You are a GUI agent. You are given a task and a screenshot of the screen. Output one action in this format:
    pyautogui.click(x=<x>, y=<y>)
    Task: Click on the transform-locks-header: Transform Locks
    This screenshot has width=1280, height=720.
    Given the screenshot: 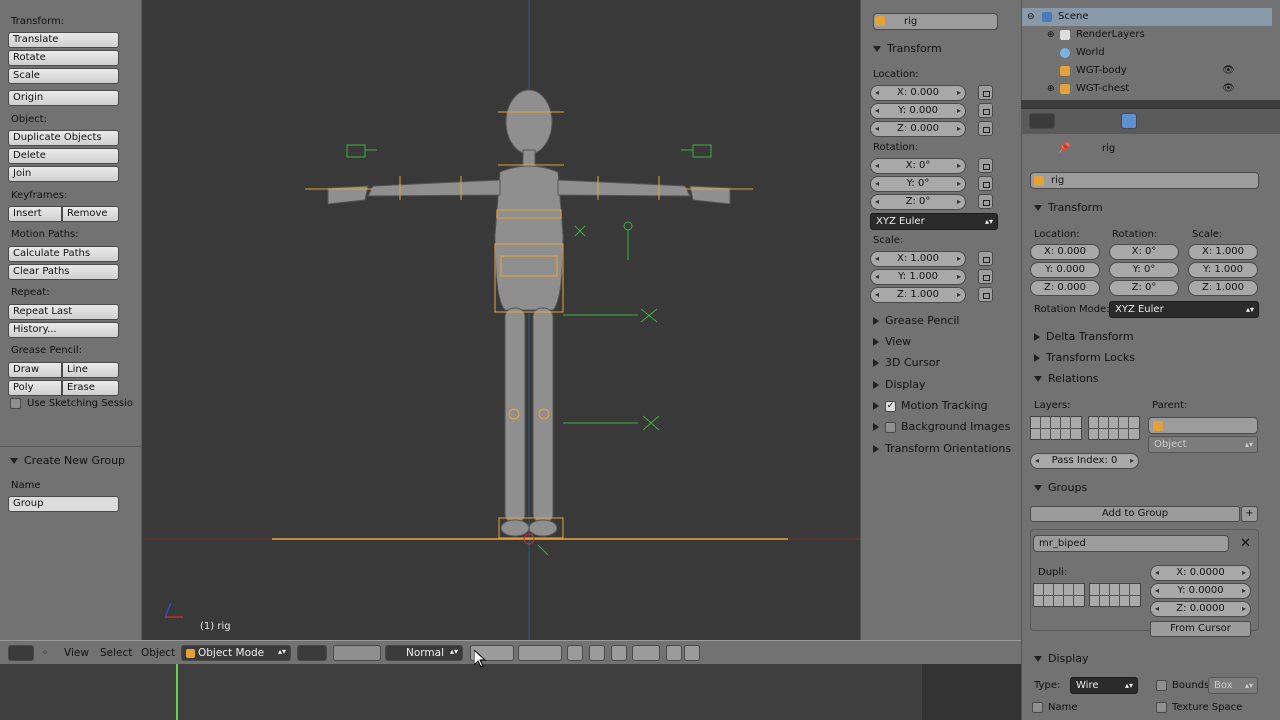 What is the action you would take?
    pyautogui.click(x=1084, y=357)
    